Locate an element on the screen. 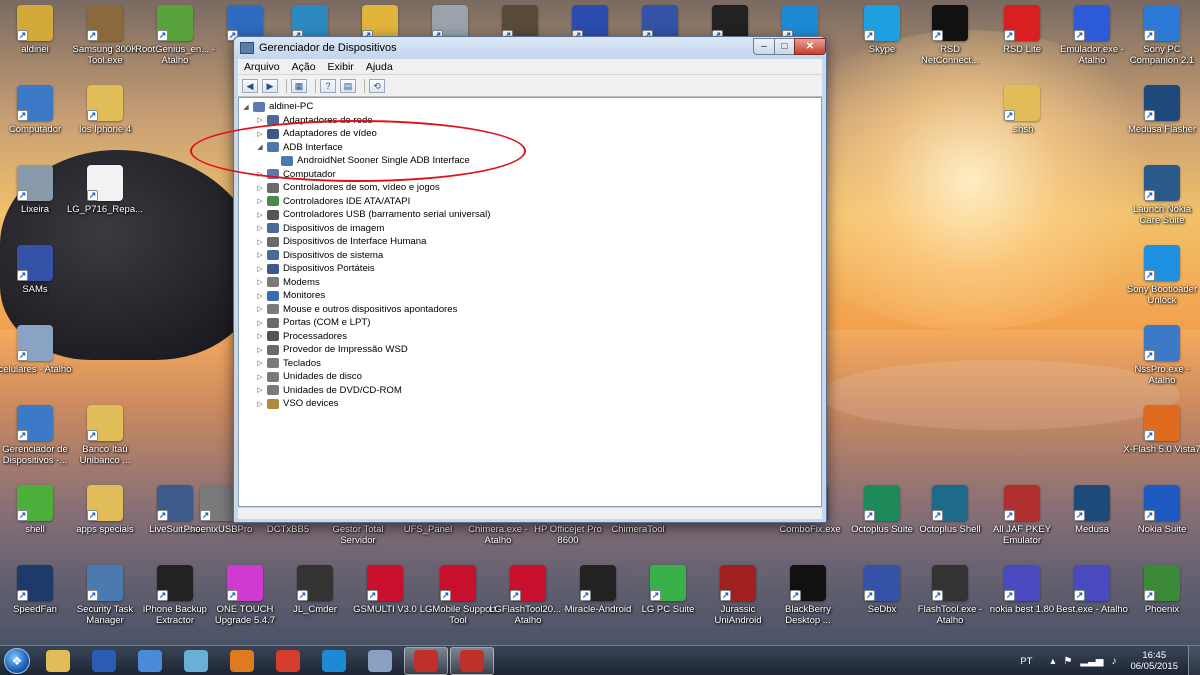 This screenshot has width=1200, height=675. tree-node: ▷ Adaptadores de rede is located at coordinates (526, 121).